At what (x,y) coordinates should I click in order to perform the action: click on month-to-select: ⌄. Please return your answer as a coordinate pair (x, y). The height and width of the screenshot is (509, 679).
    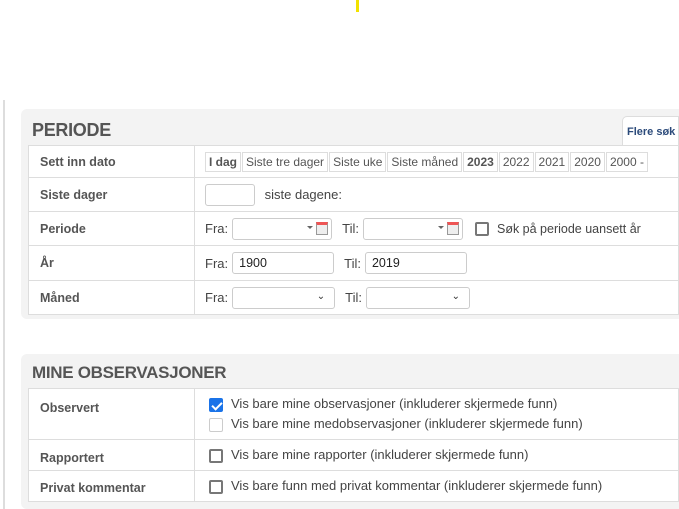
    Looking at the image, I should click on (417, 297).